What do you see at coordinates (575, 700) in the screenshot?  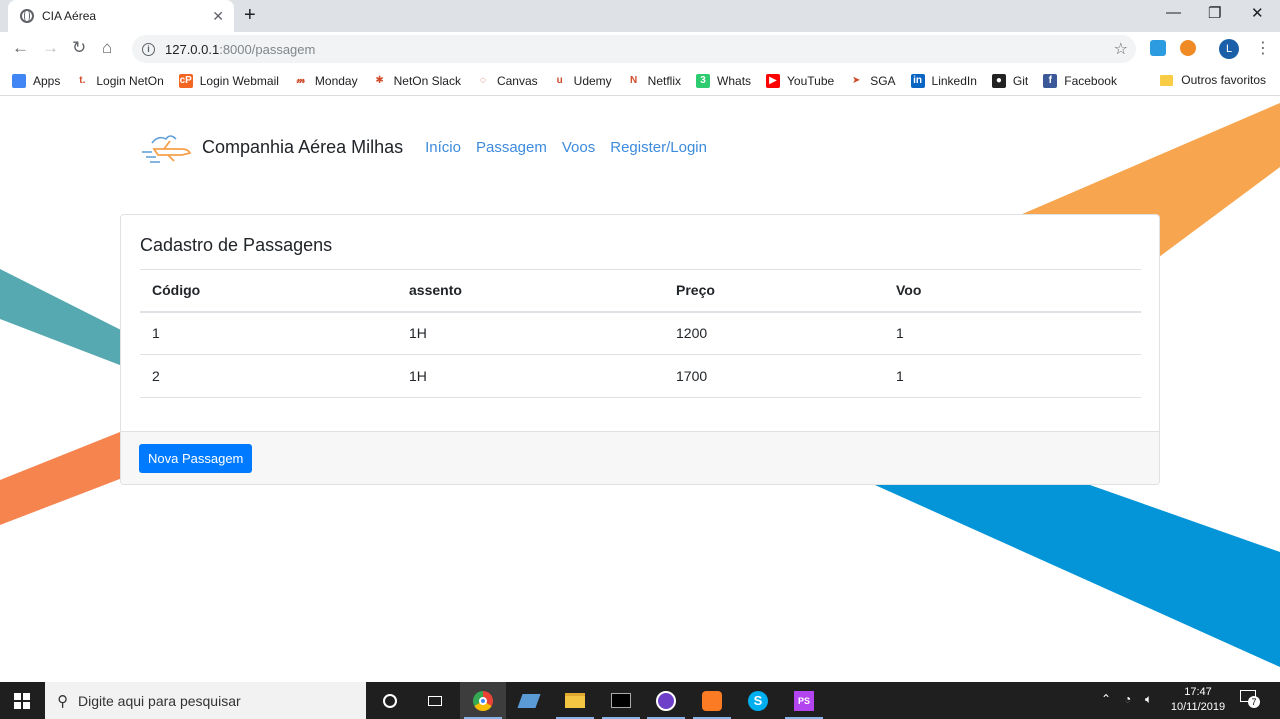 I see `file-explorer-icon` at bounding box center [575, 700].